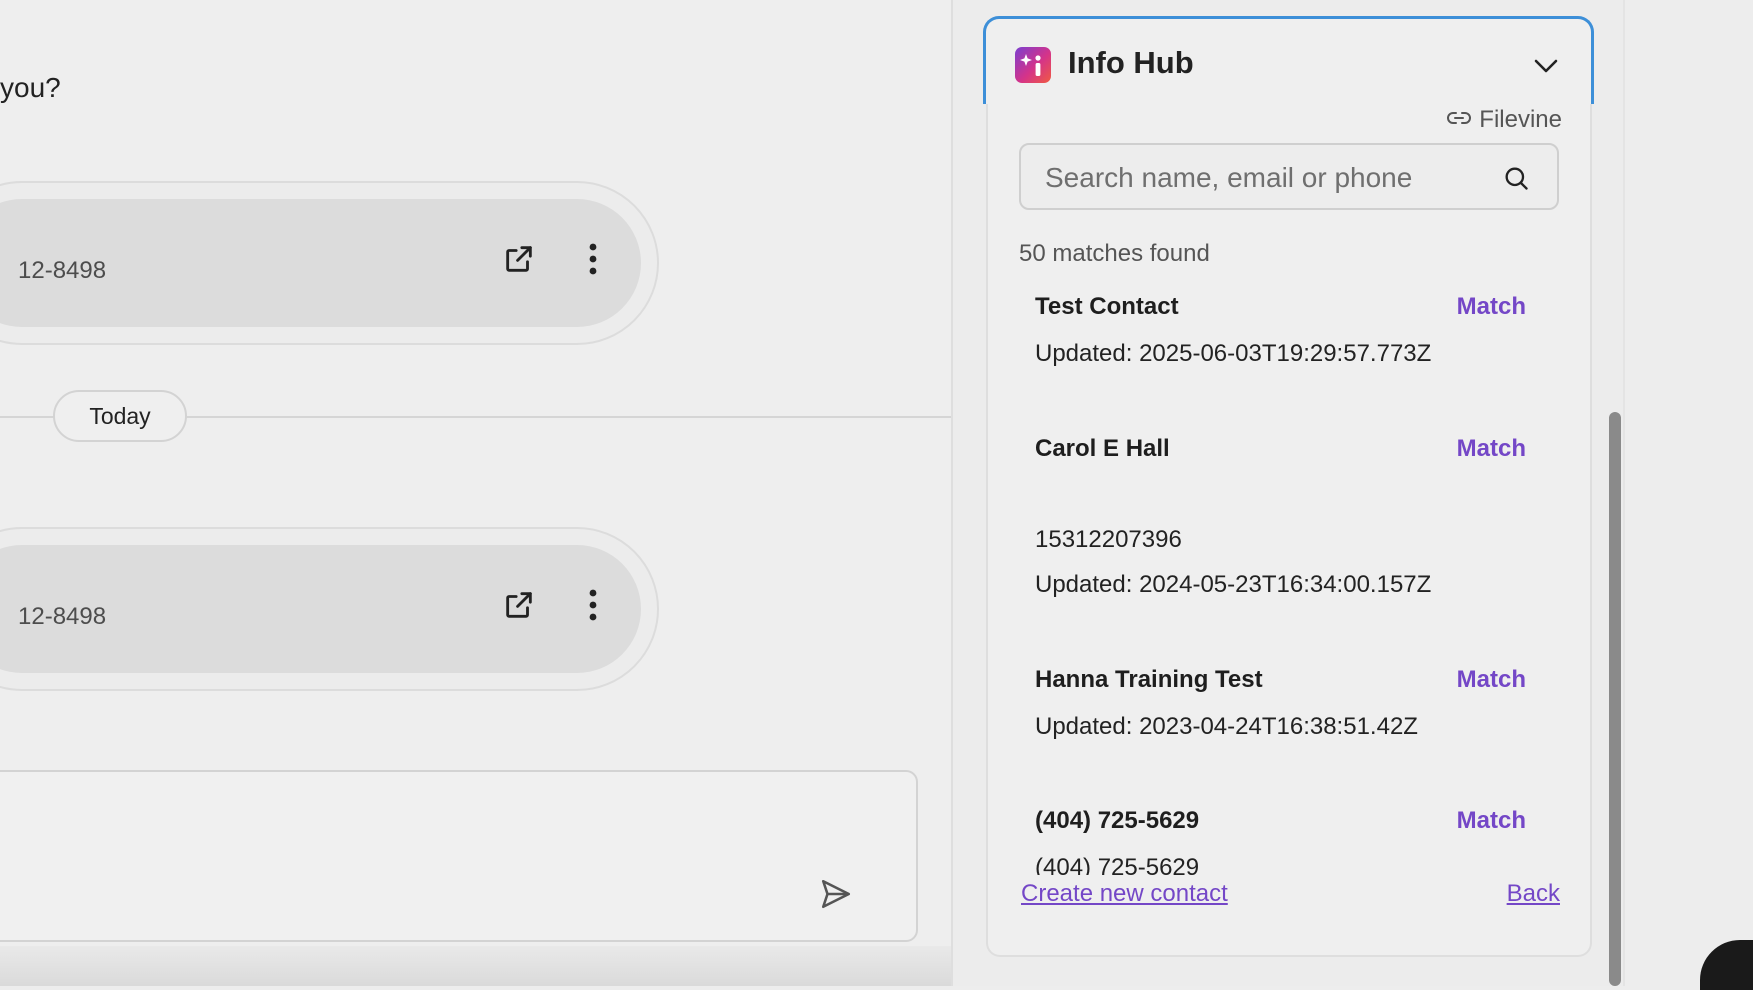 This screenshot has height=990, width=1753. Describe the element at coordinates (1117, 820) in the screenshot. I see `result-name: (404) 725-5629` at that location.